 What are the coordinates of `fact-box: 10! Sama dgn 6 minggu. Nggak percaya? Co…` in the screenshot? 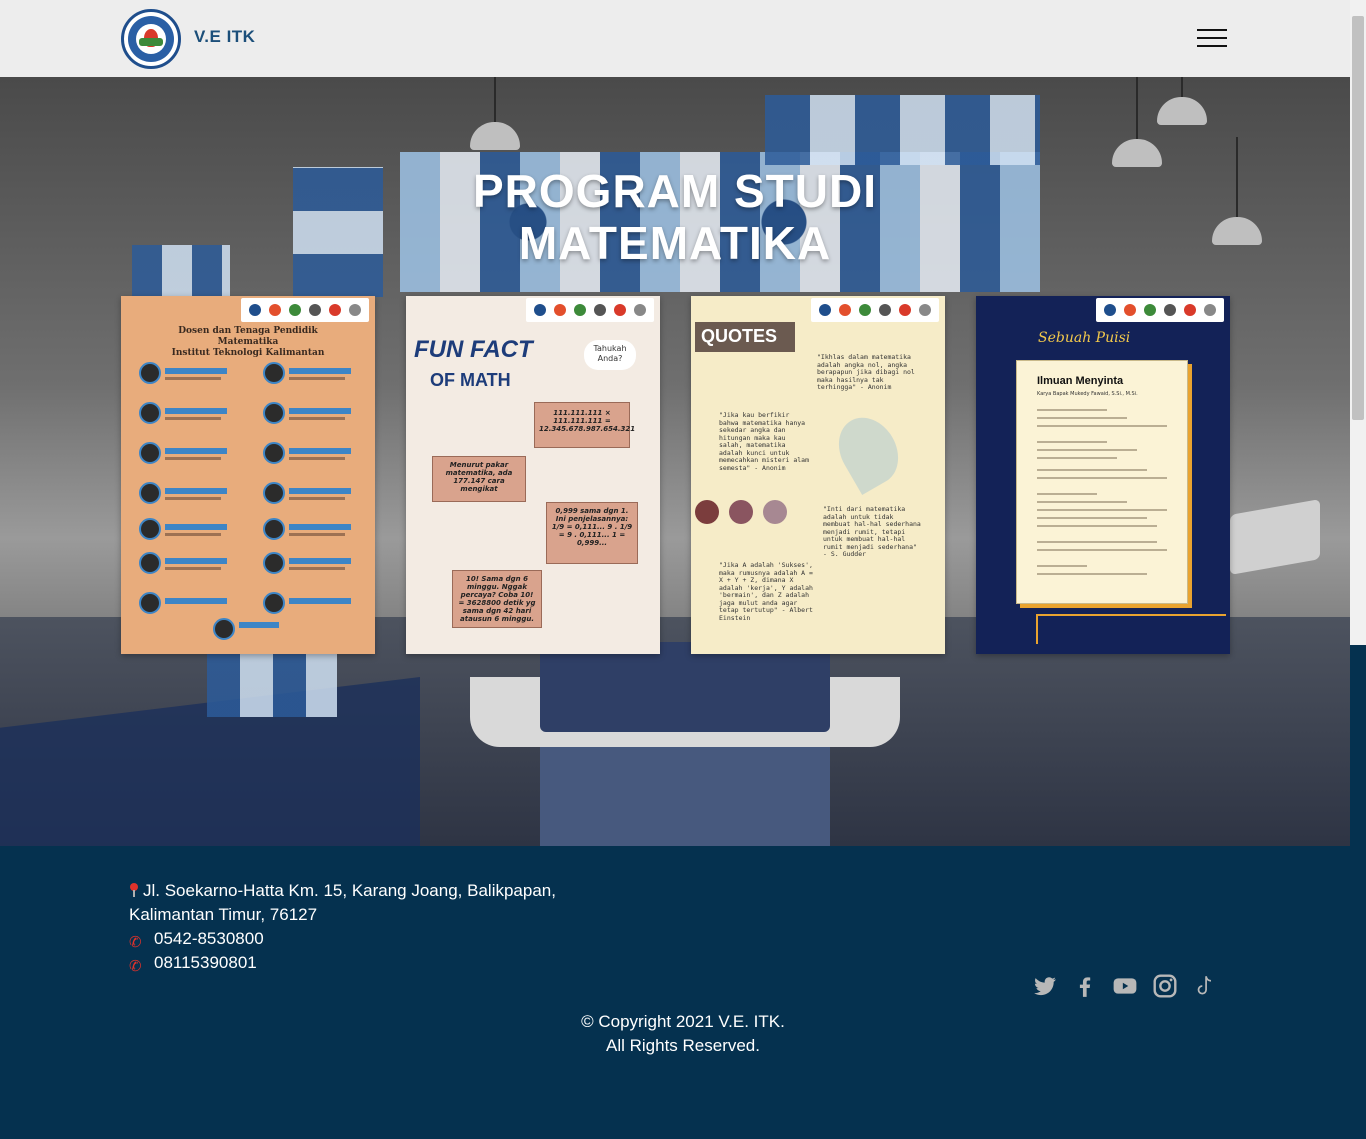 It's located at (497, 599).